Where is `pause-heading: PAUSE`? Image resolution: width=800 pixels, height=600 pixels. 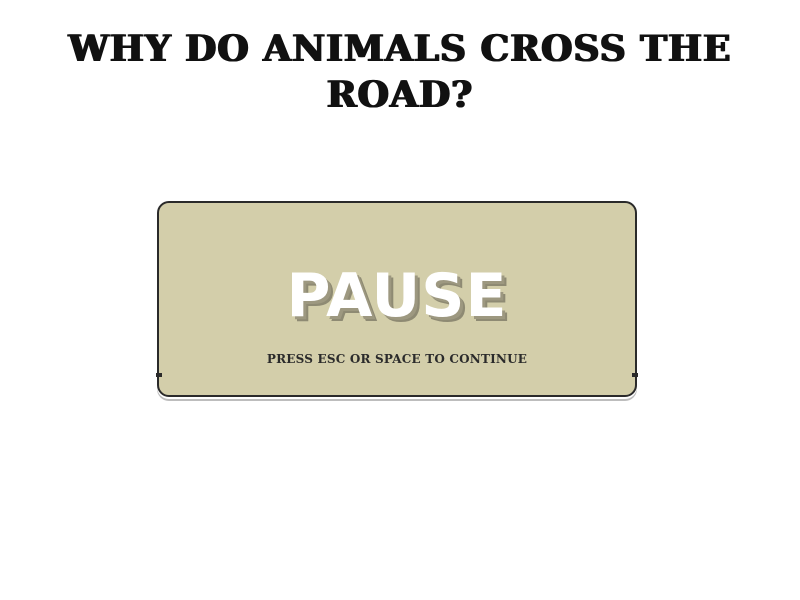 pause-heading: PAUSE is located at coordinates (397, 296).